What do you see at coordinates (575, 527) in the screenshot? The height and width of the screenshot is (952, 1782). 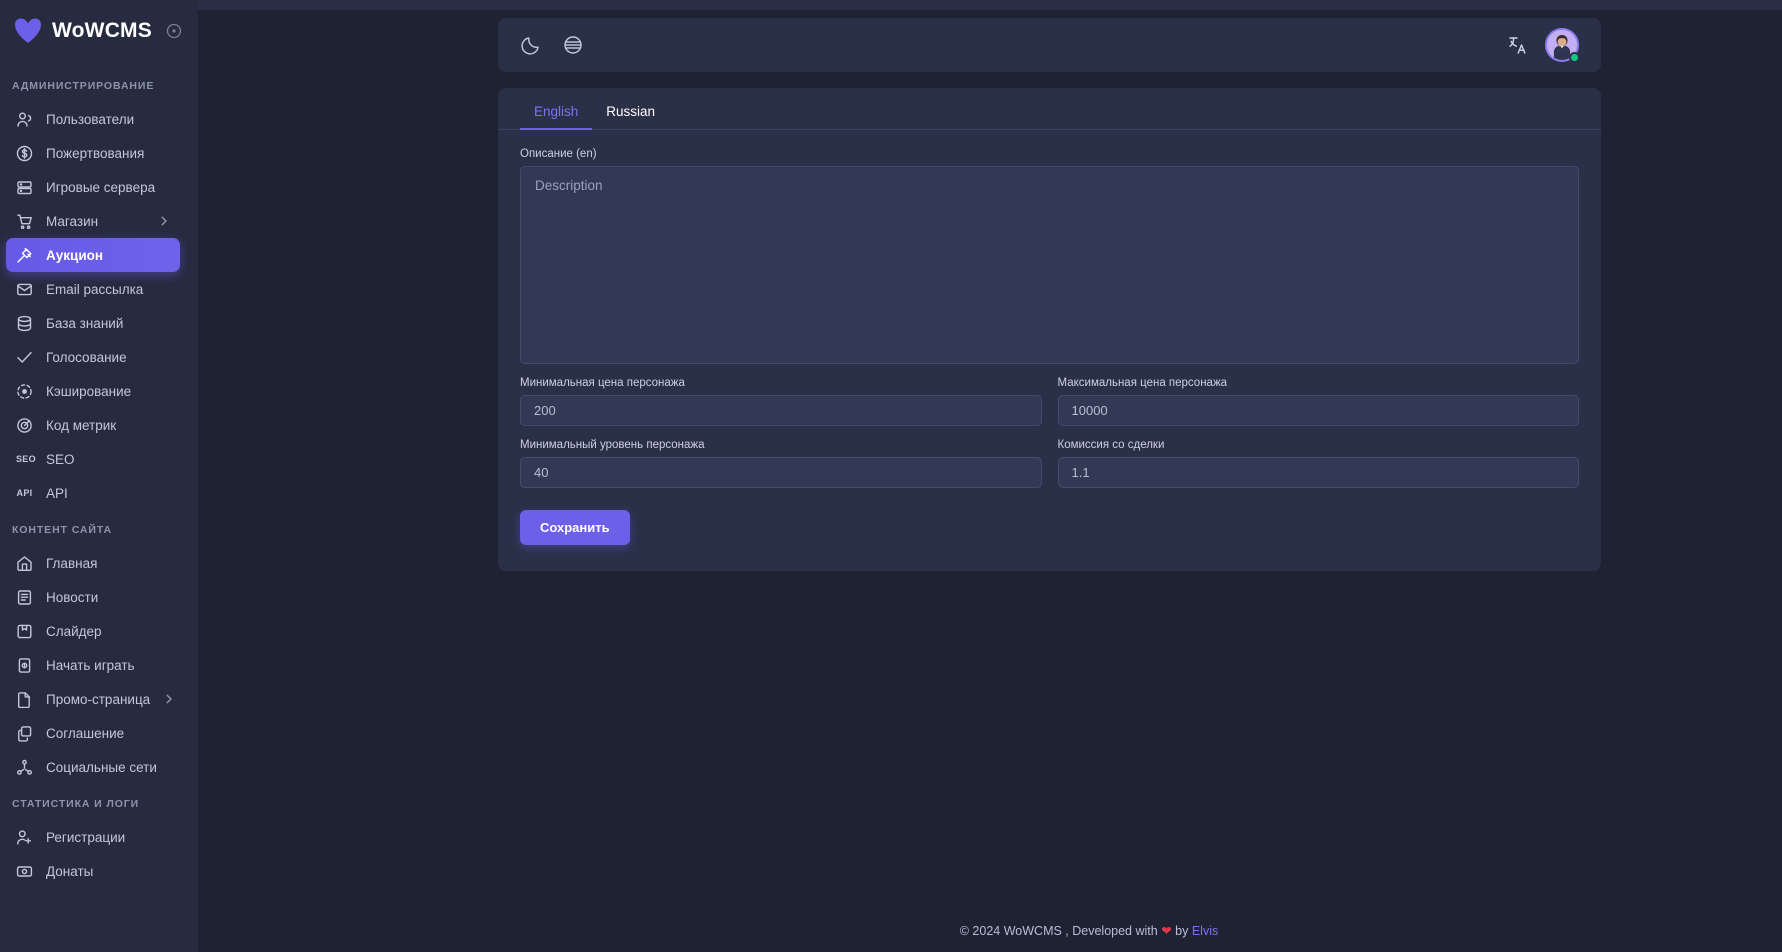 I see `save-button: Сохранить` at bounding box center [575, 527].